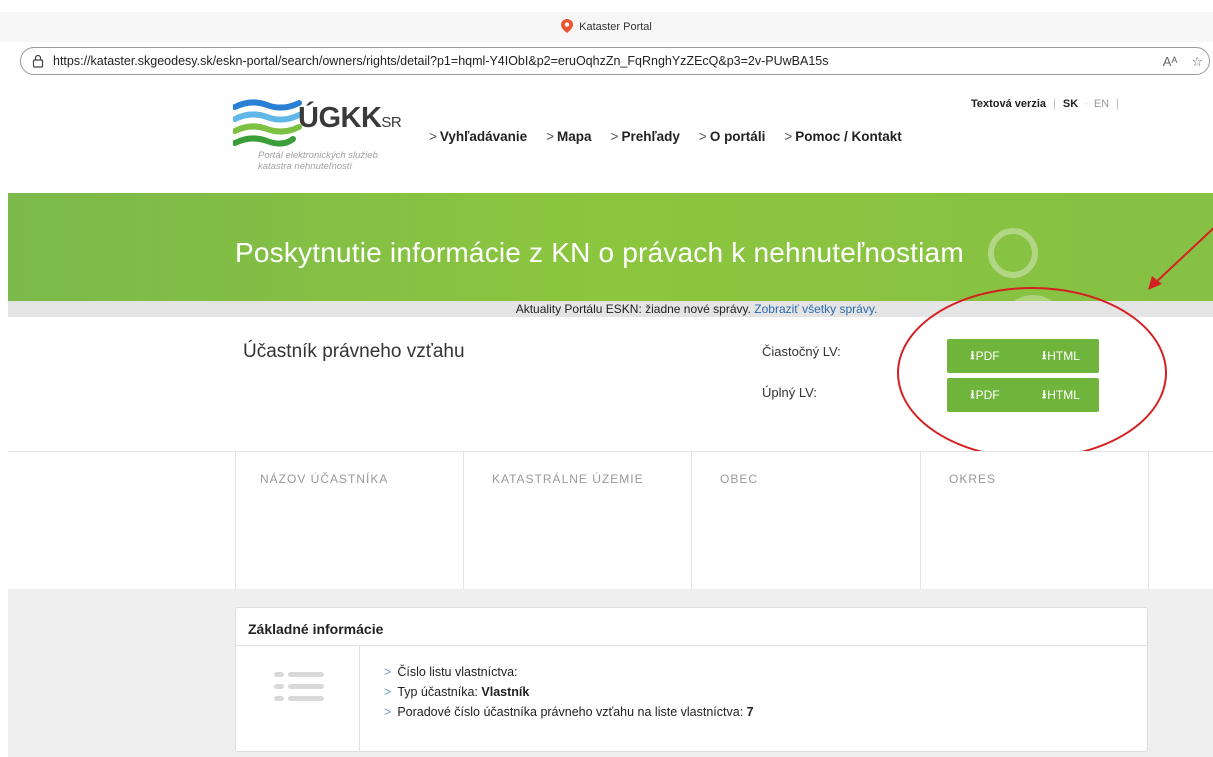 This screenshot has height=757, width=1213. Describe the element at coordinates (1197, 62) in the screenshot. I see `favorite-star-icon: ☆` at that location.